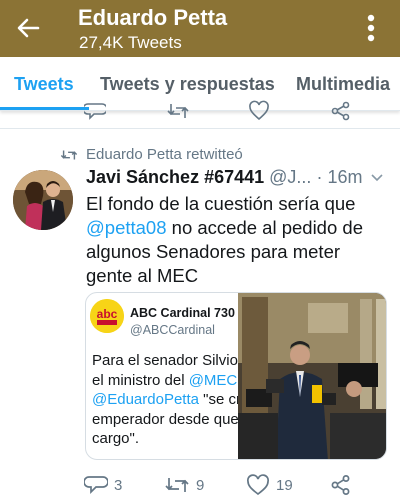 This screenshot has height=503, width=400. Describe the element at coordinates (345, 177) in the screenshot. I see `tweet-time: 16m` at that location.